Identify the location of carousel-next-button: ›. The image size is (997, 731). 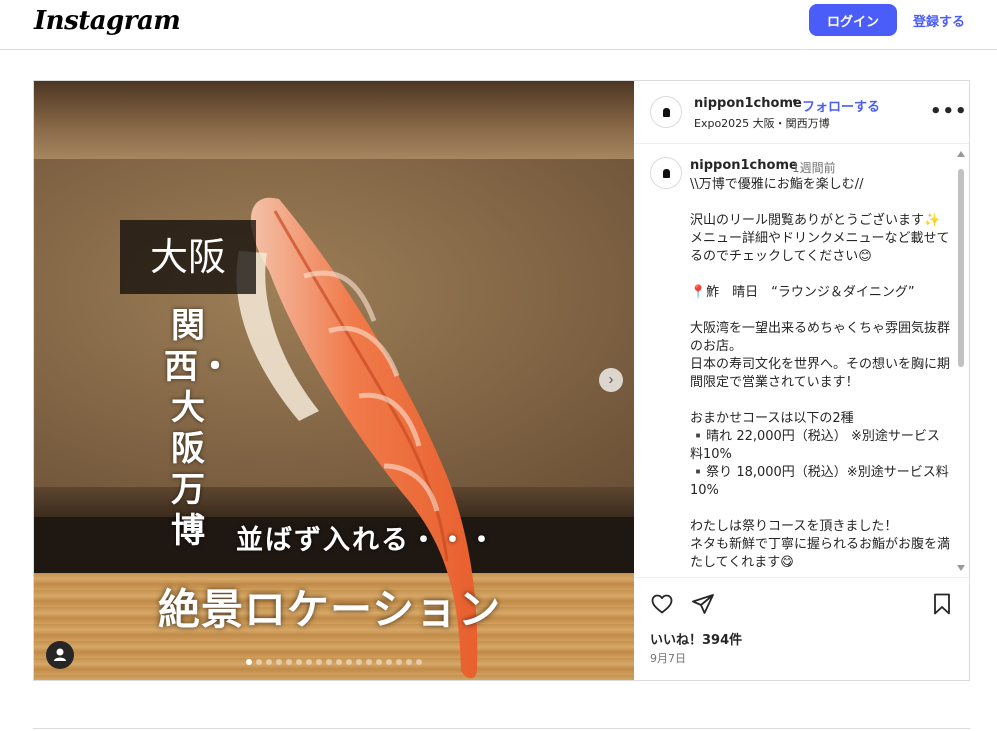
(611, 380).